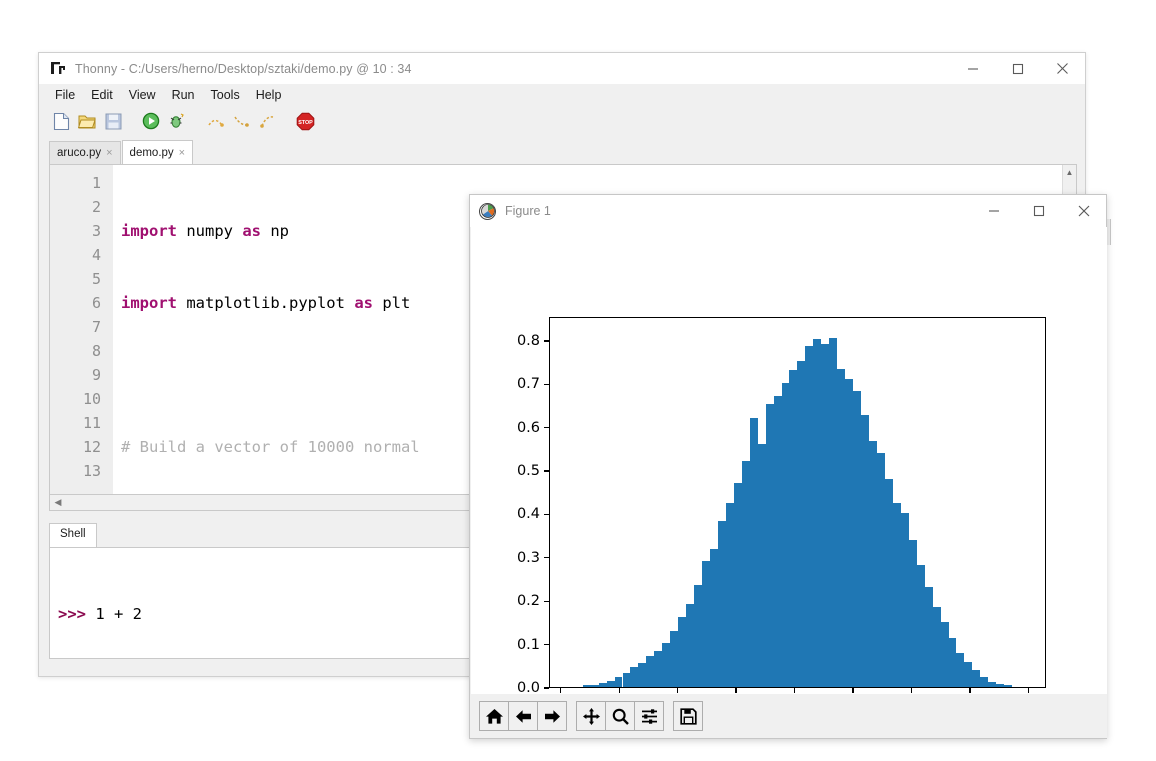 This screenshot has width=1156, height=761. Describe the element at coordinates (552, 716) in the screenshot. I see `forward-arrow-icon` at that location.